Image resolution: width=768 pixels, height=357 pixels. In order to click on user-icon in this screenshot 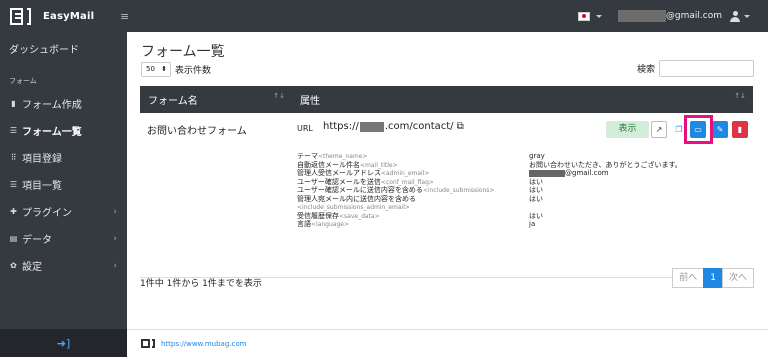, I will do `click(735, 16)`.